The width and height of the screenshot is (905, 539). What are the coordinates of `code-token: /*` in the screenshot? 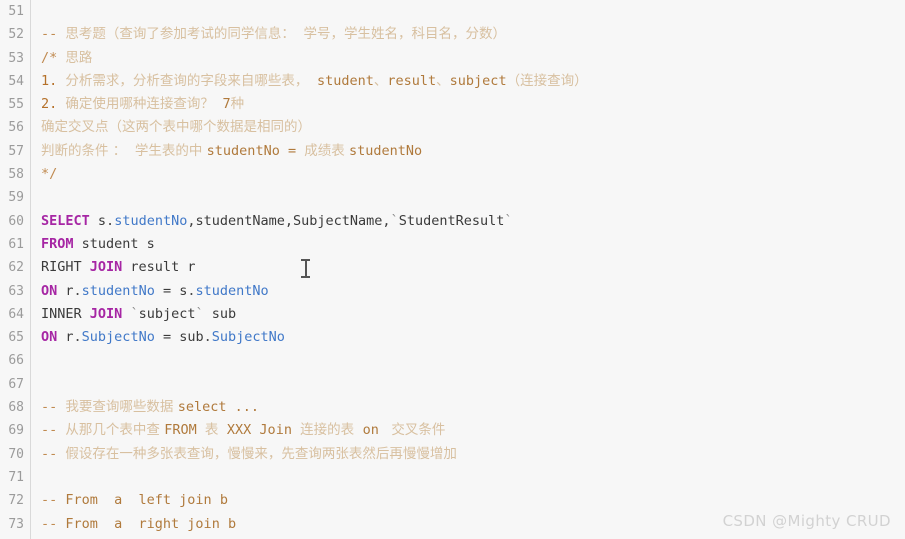 It's located at (53, 57).